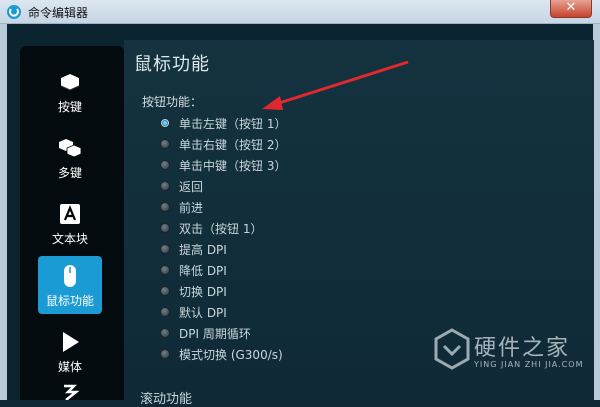 The image size is (600, 407). Describe the element at coordinates (300, 12) in the screenshot. I see `title-bar: 命令编辑器 ✕` at that location.